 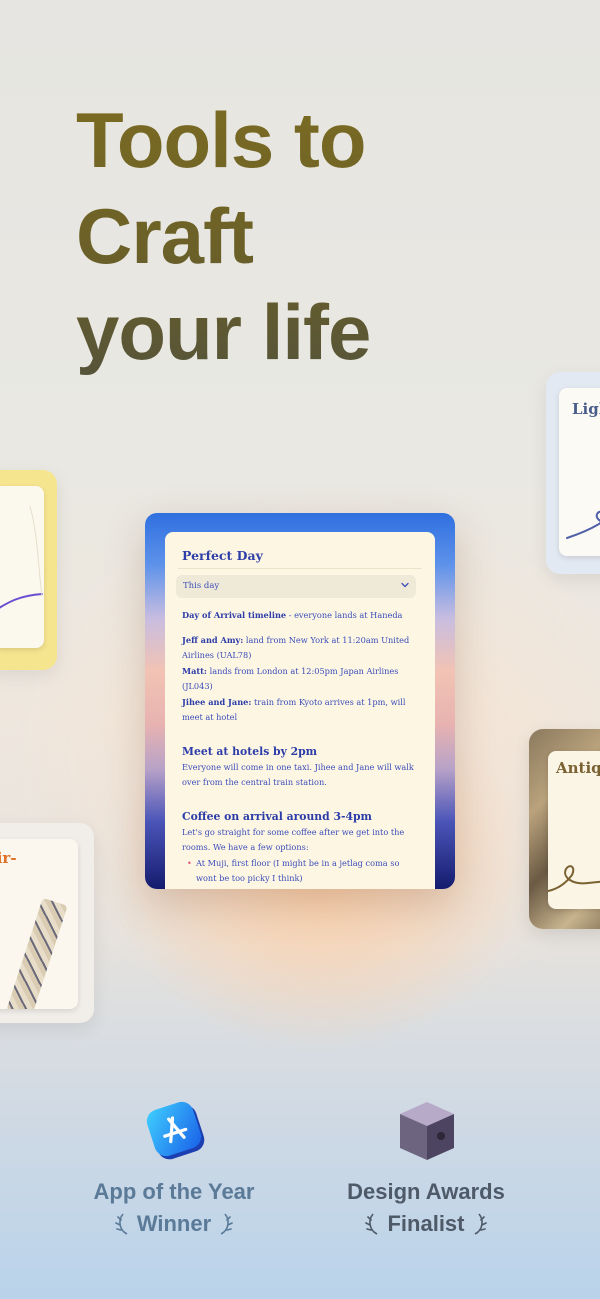 I want to click on side-card-right-blue: Ligh, so click(x=573, y=473).